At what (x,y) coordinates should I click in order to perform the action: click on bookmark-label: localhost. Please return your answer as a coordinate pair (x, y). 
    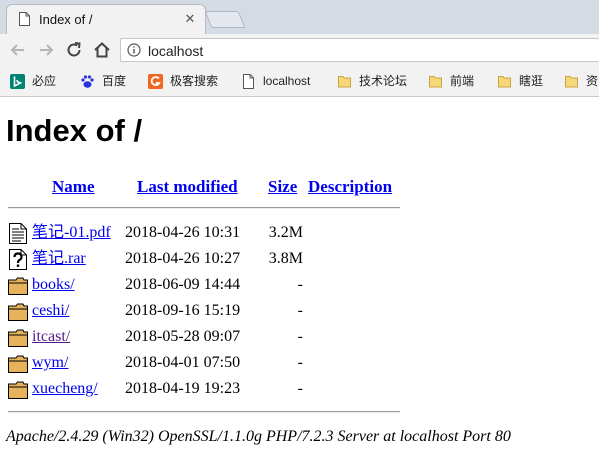
    Looking at the image, I should click on (287, 81).